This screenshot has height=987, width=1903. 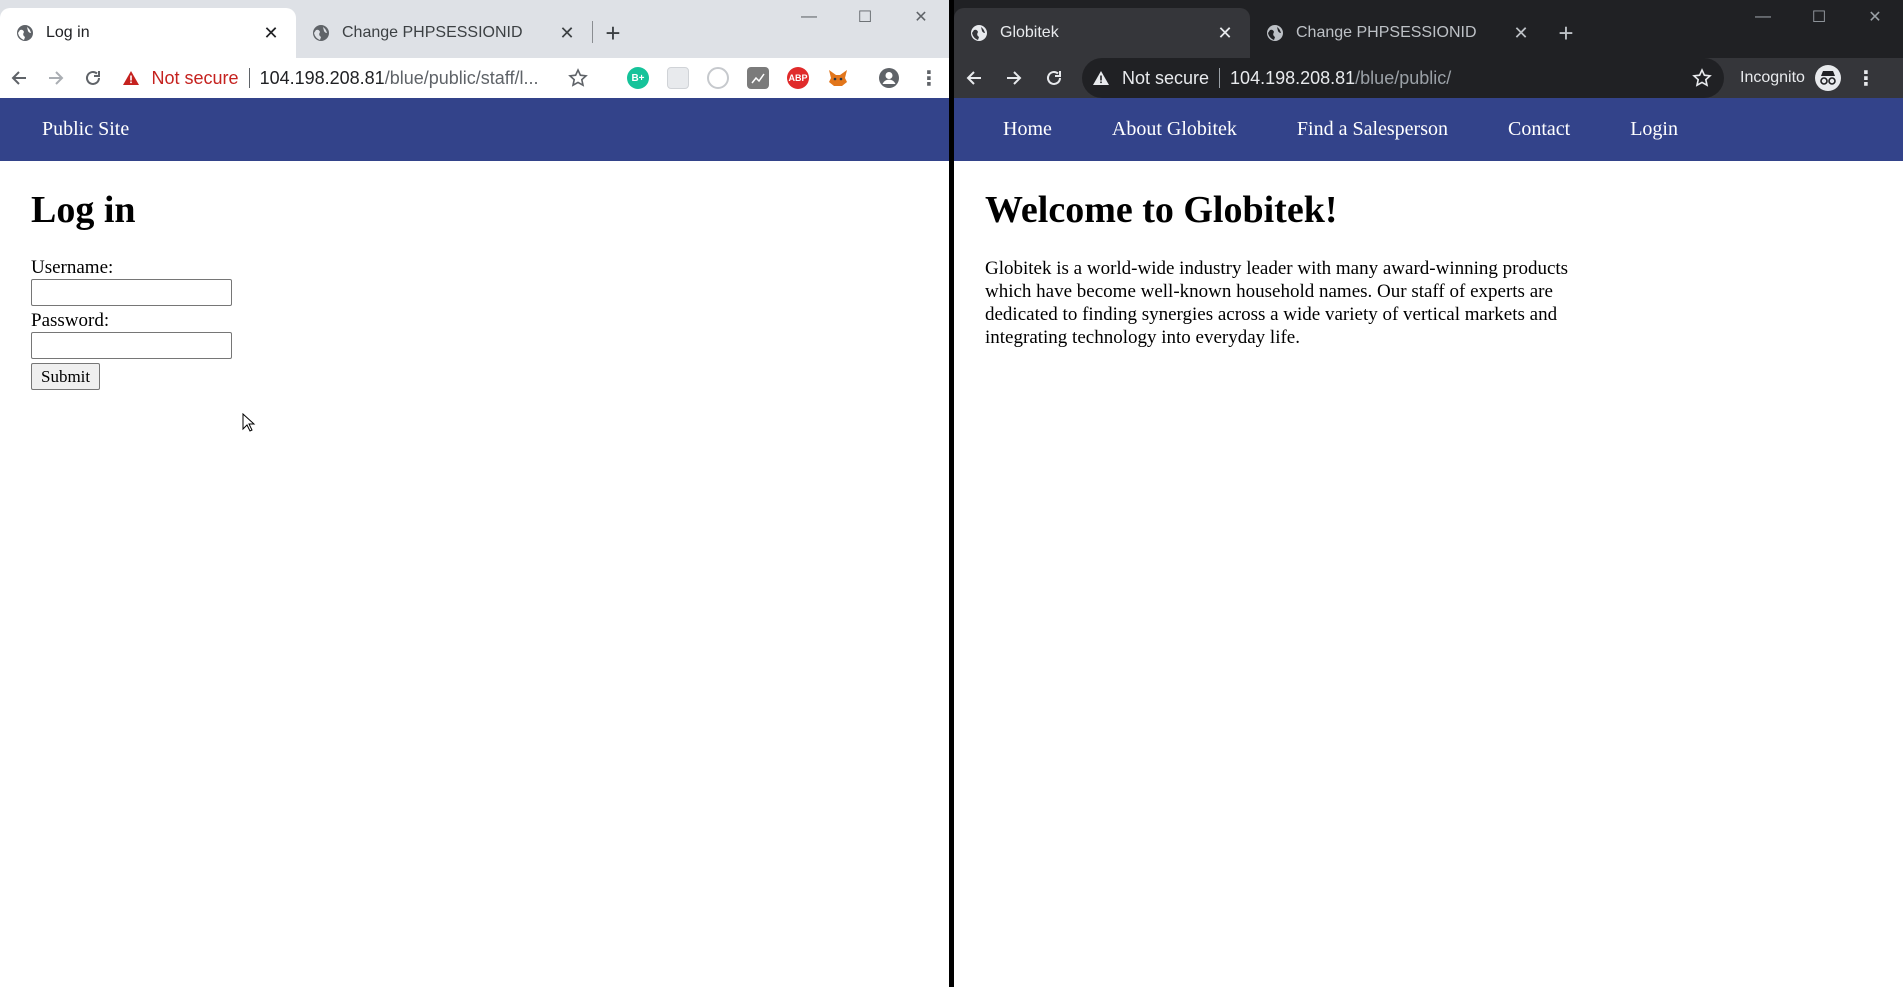 What do you see at coordinates (85, 129) in the screenshot?
I see `nav-public-site: Public Site` at bounding box center [85, 129].